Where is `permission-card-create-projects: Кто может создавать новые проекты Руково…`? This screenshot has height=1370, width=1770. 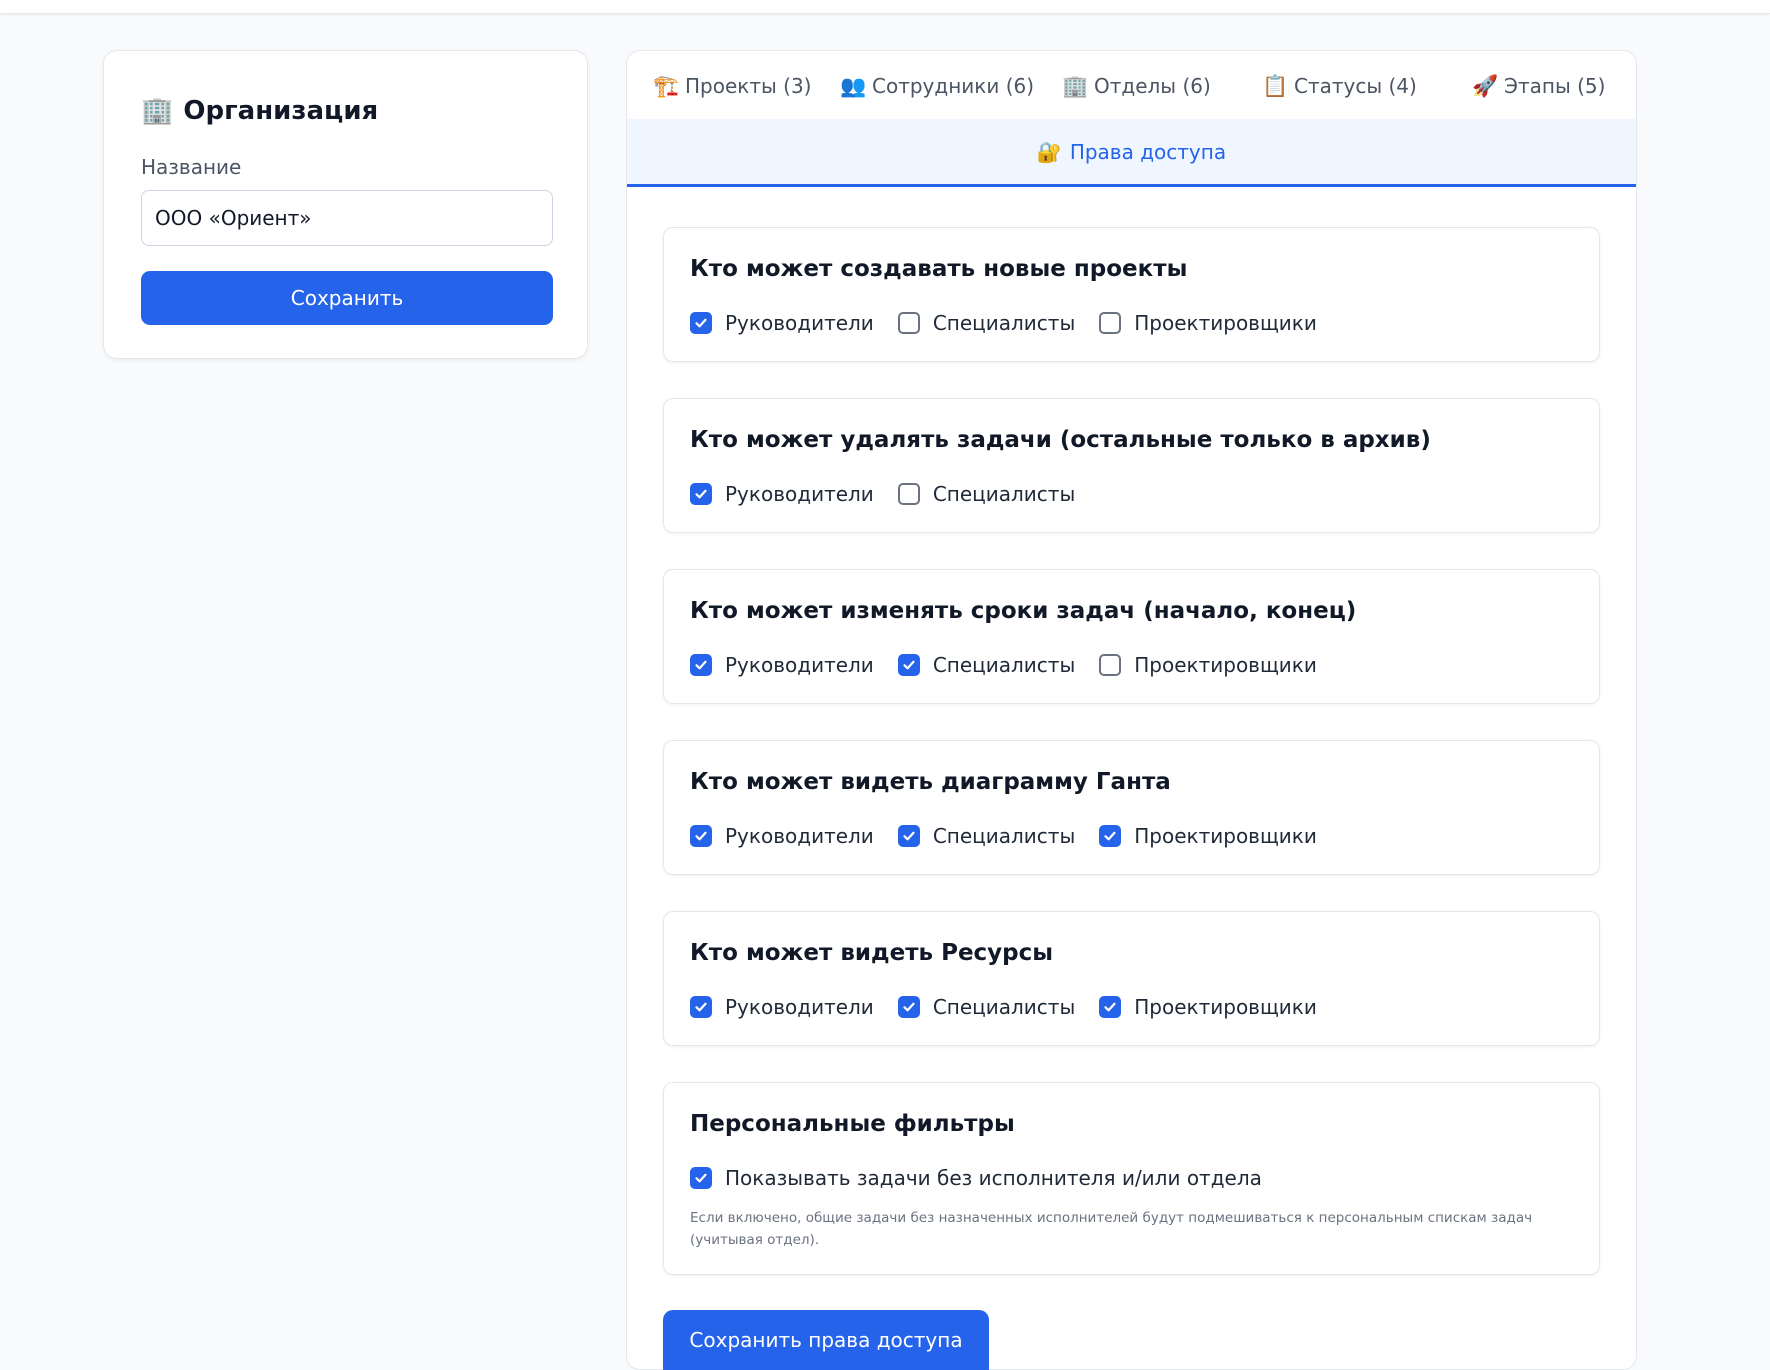
permission-card-create-projects: Кто может создавать новые проекты Руково… is located at coordinates (1131, 294).